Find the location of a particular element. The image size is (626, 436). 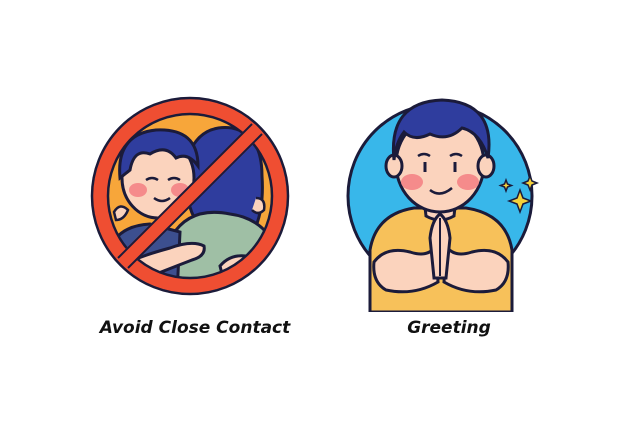

left-arm is located at coordinates (406, 267).